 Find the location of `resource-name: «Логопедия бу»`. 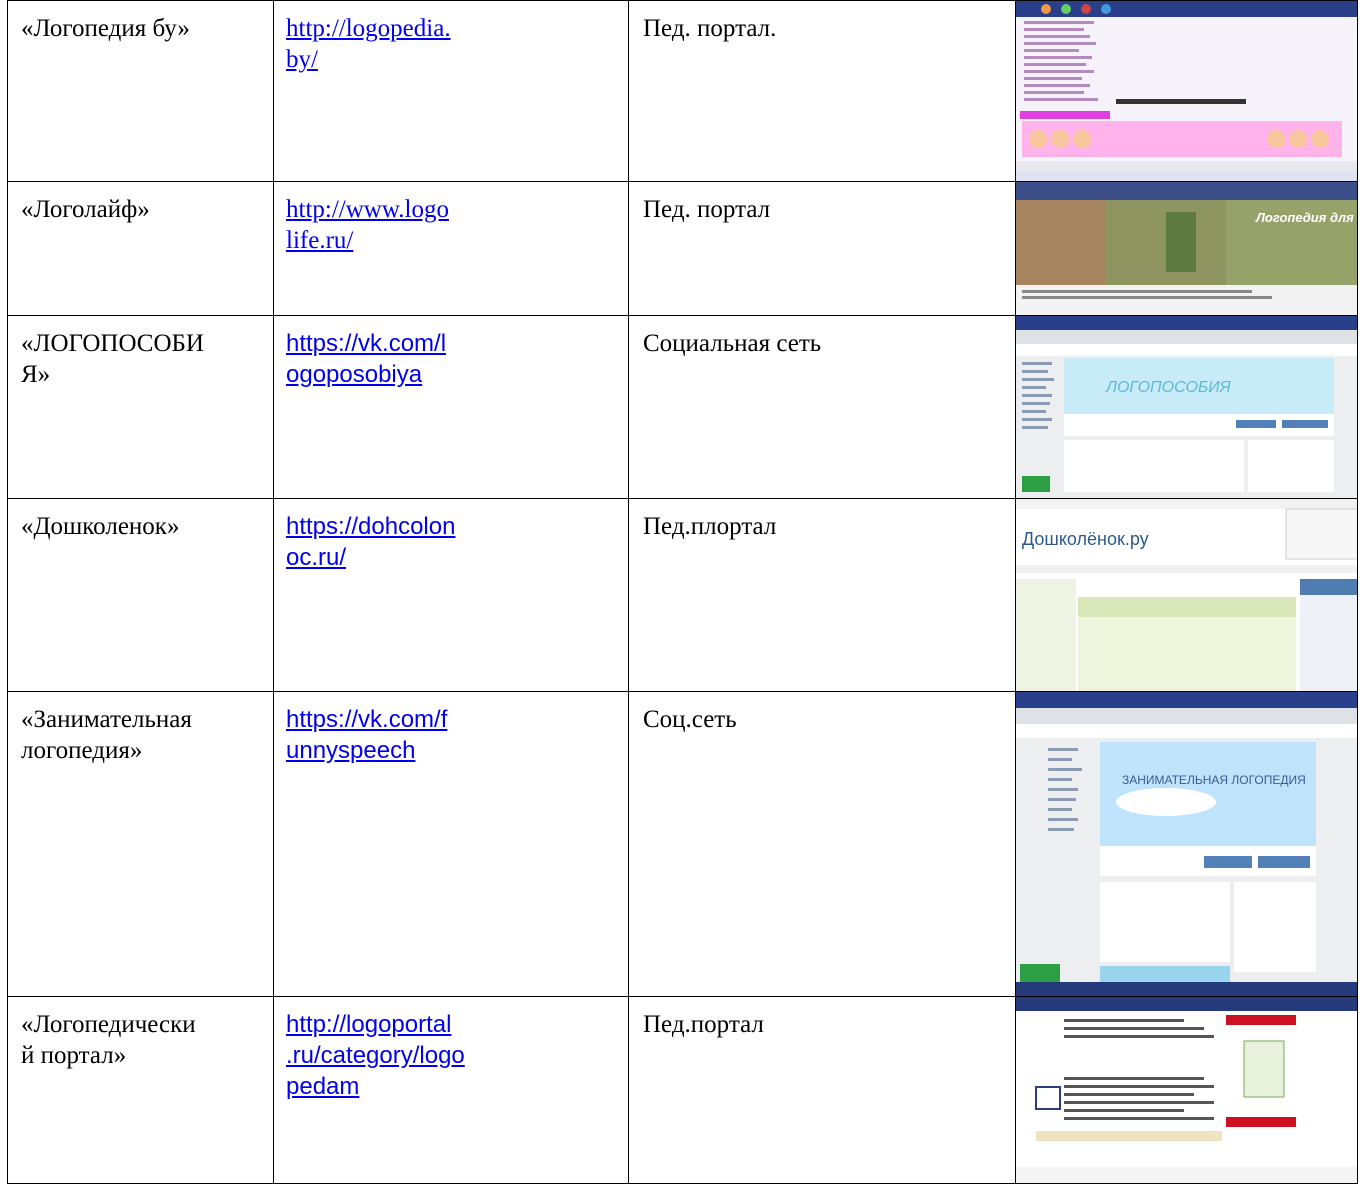

resource-name: «Логопедия бу» is located at coordinates (105, 28).